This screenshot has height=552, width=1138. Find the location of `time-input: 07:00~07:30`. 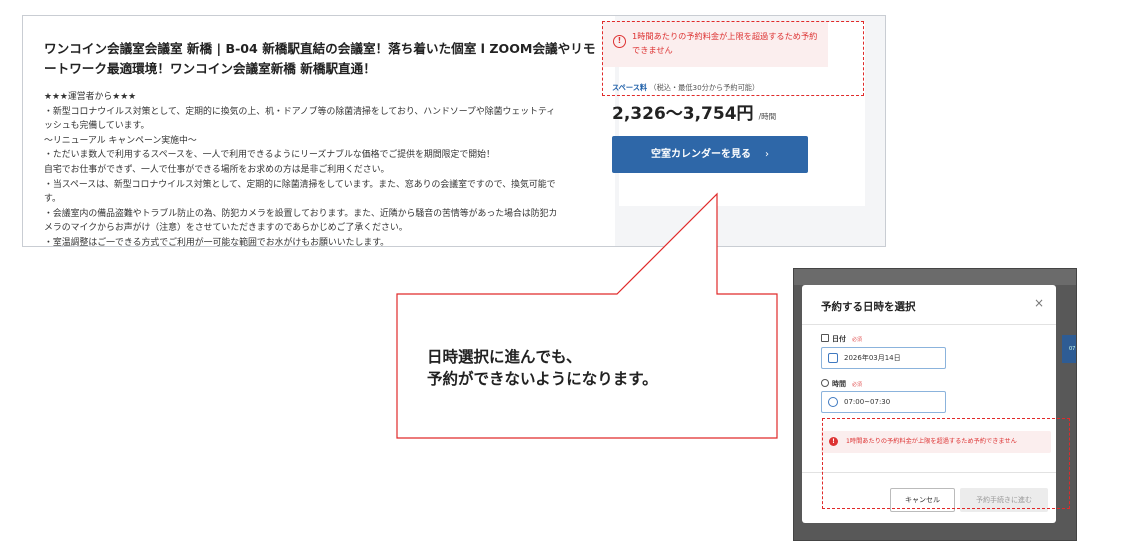

time-input: 07:00~07:30 is located at coordinates (883, 402).